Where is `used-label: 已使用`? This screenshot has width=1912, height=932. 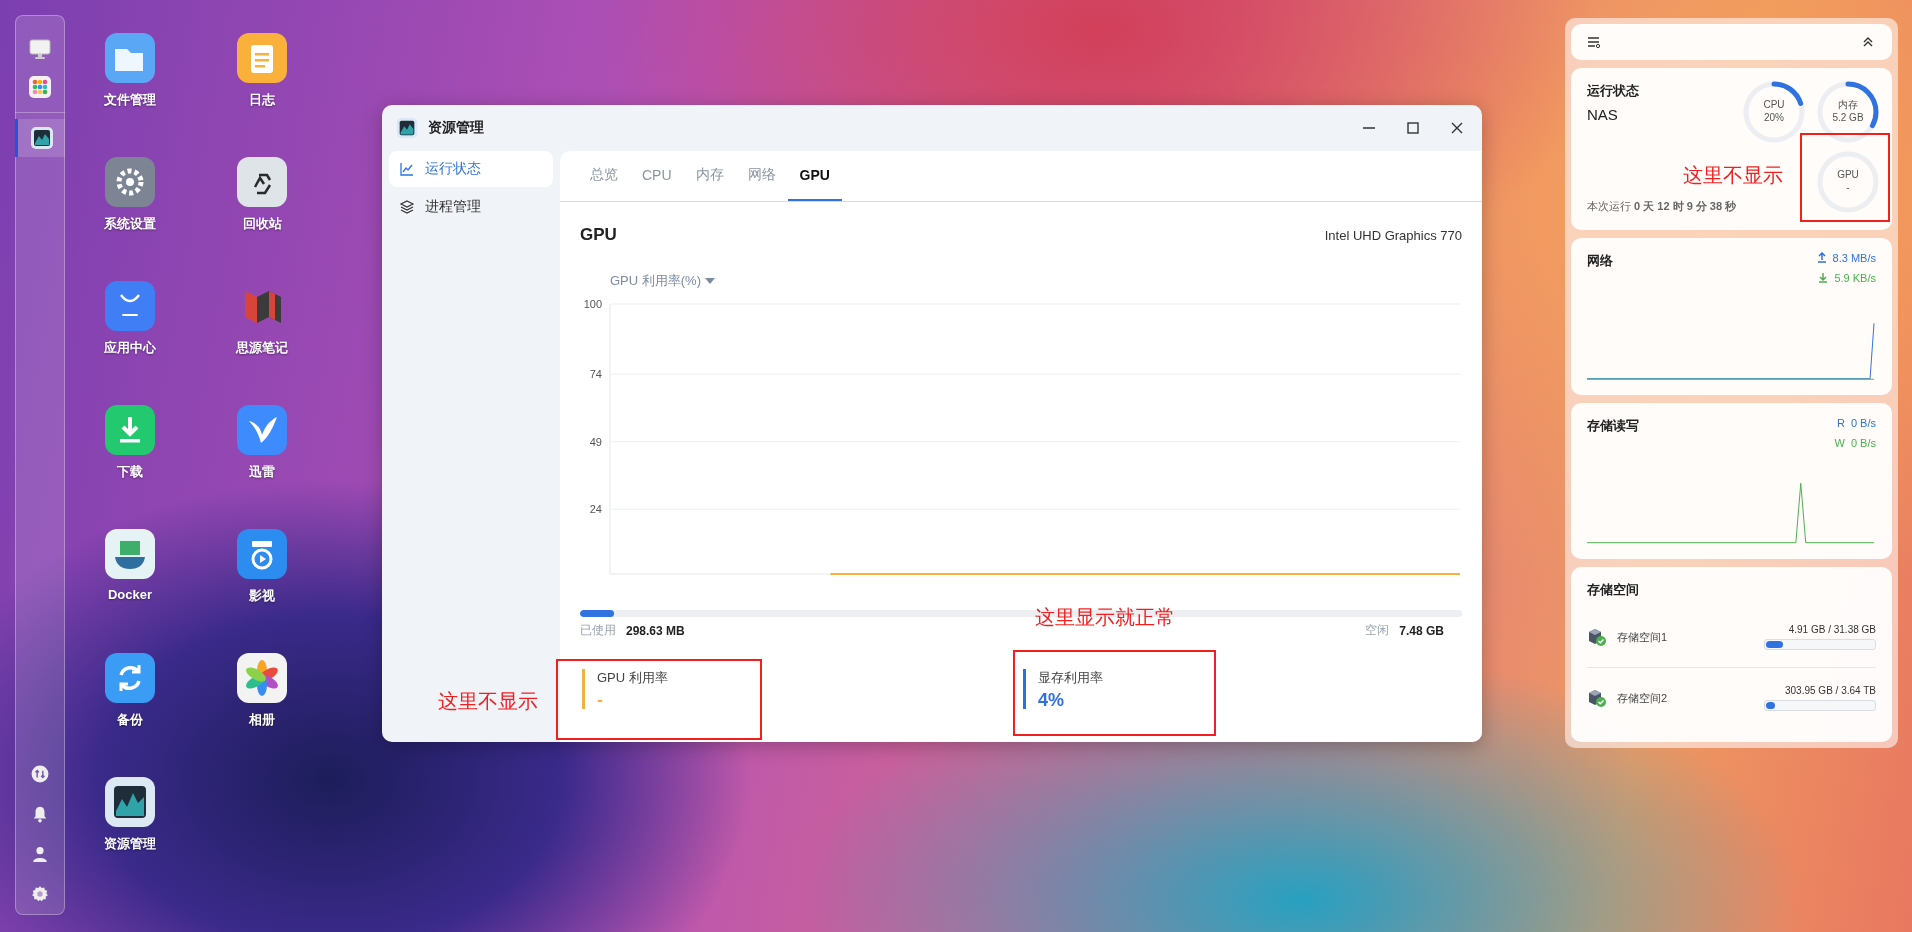
used-label: 已使用 is located at coordinates (598, 630).